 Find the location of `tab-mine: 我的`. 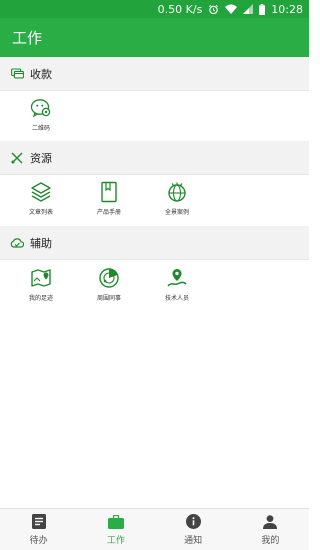

tab-mine: 我的 is located at coordinates (270, 529).